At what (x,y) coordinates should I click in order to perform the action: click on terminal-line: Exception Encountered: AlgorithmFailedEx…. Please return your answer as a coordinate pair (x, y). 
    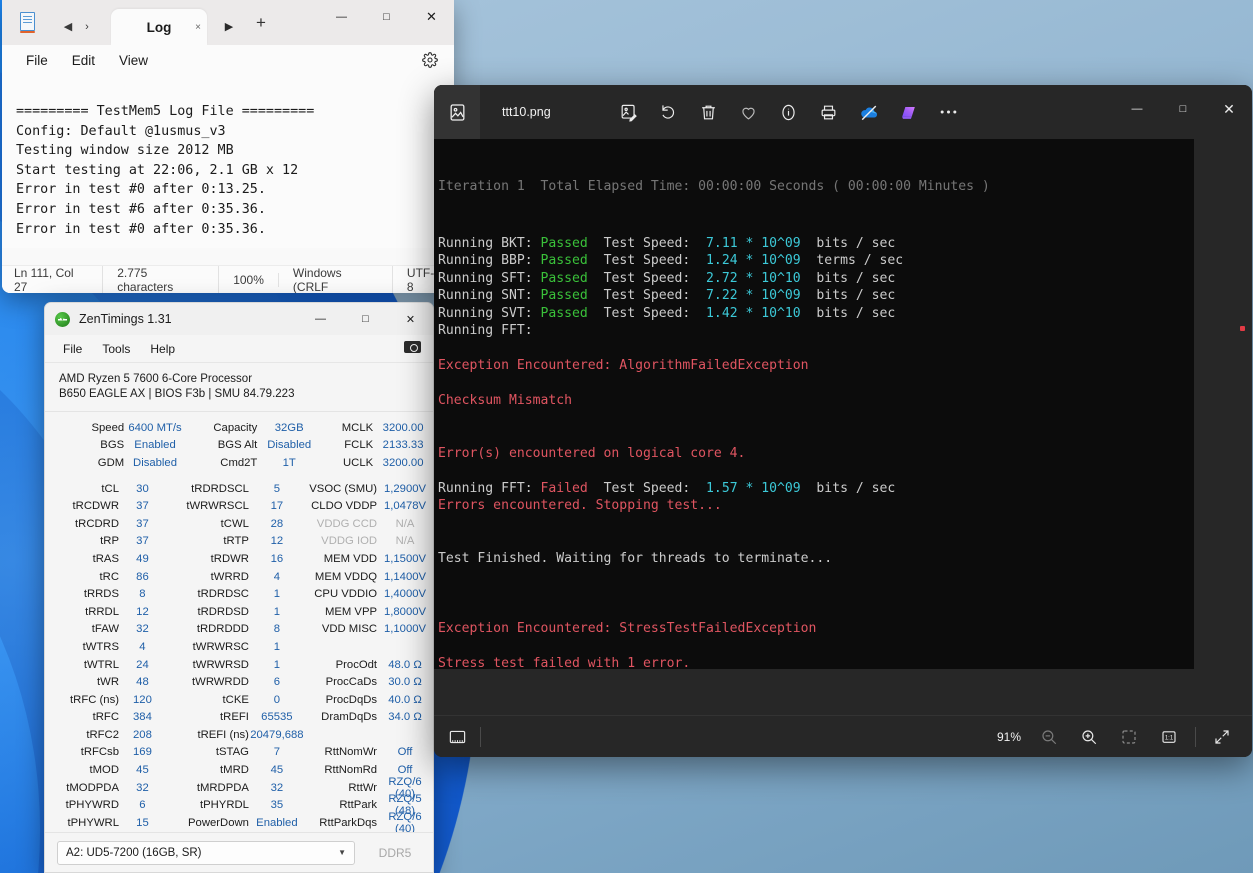
    Looking at the image, I should click on (623, 365).